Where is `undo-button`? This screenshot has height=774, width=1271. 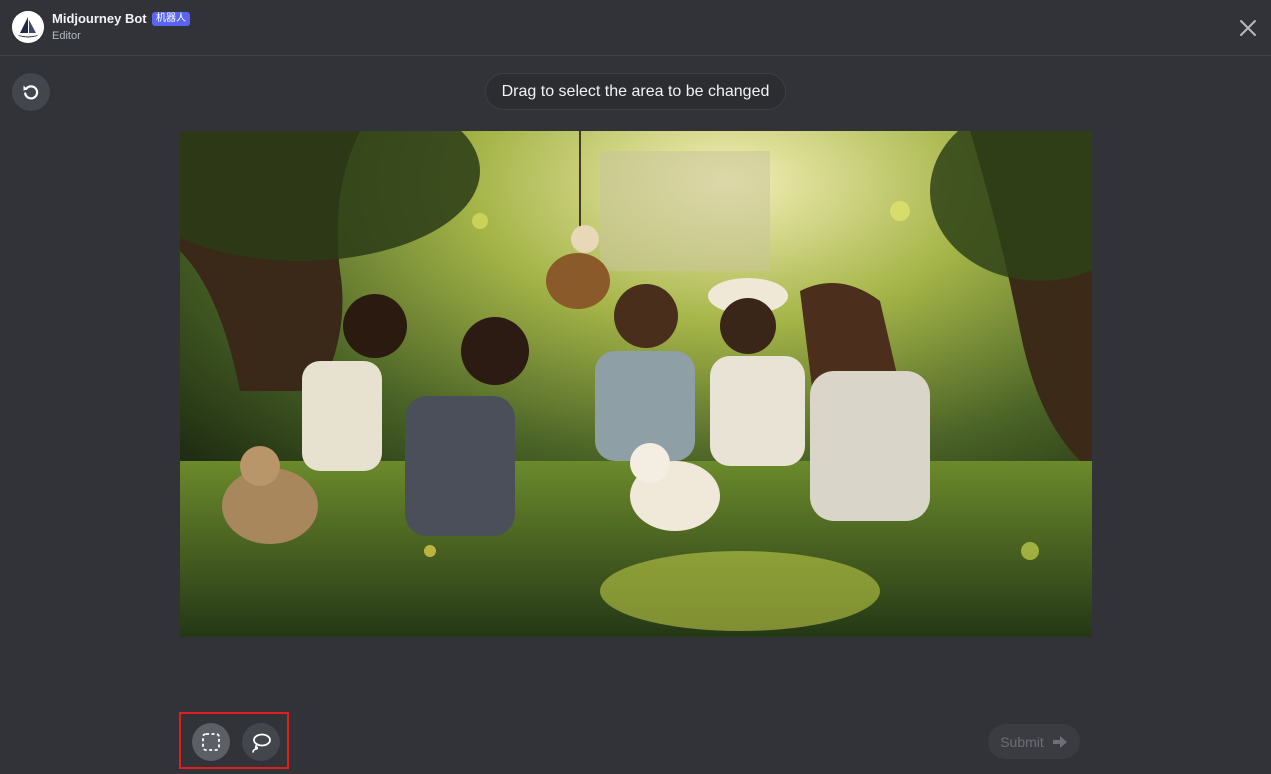
undo-button is located at coordinates (31, 92).